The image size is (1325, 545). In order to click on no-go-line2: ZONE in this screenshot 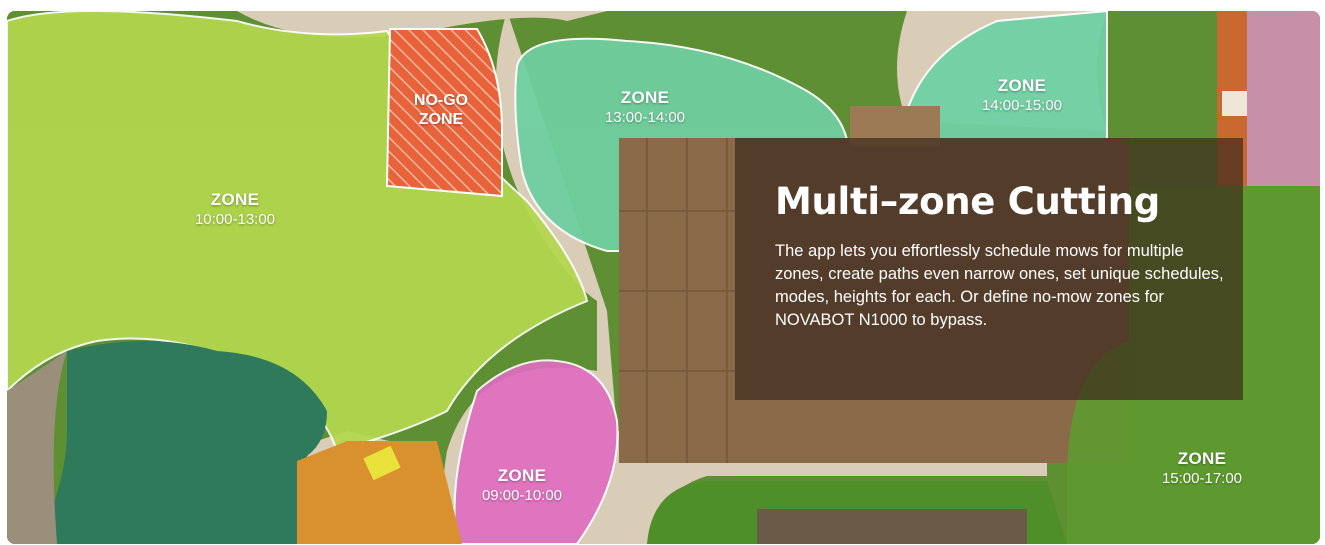, I will do `click(441, 120)`.